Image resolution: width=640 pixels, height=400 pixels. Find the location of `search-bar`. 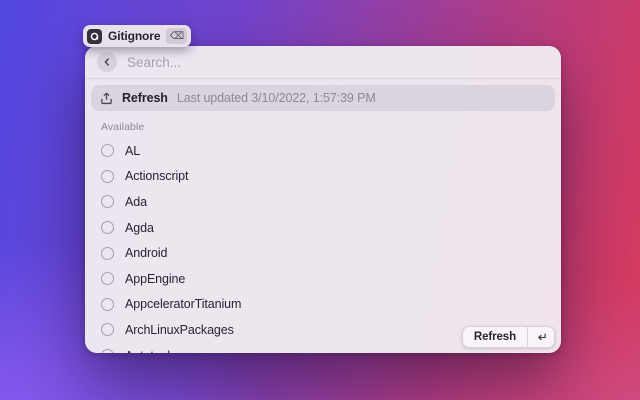

search-bar is located at coordinates (323, 62).